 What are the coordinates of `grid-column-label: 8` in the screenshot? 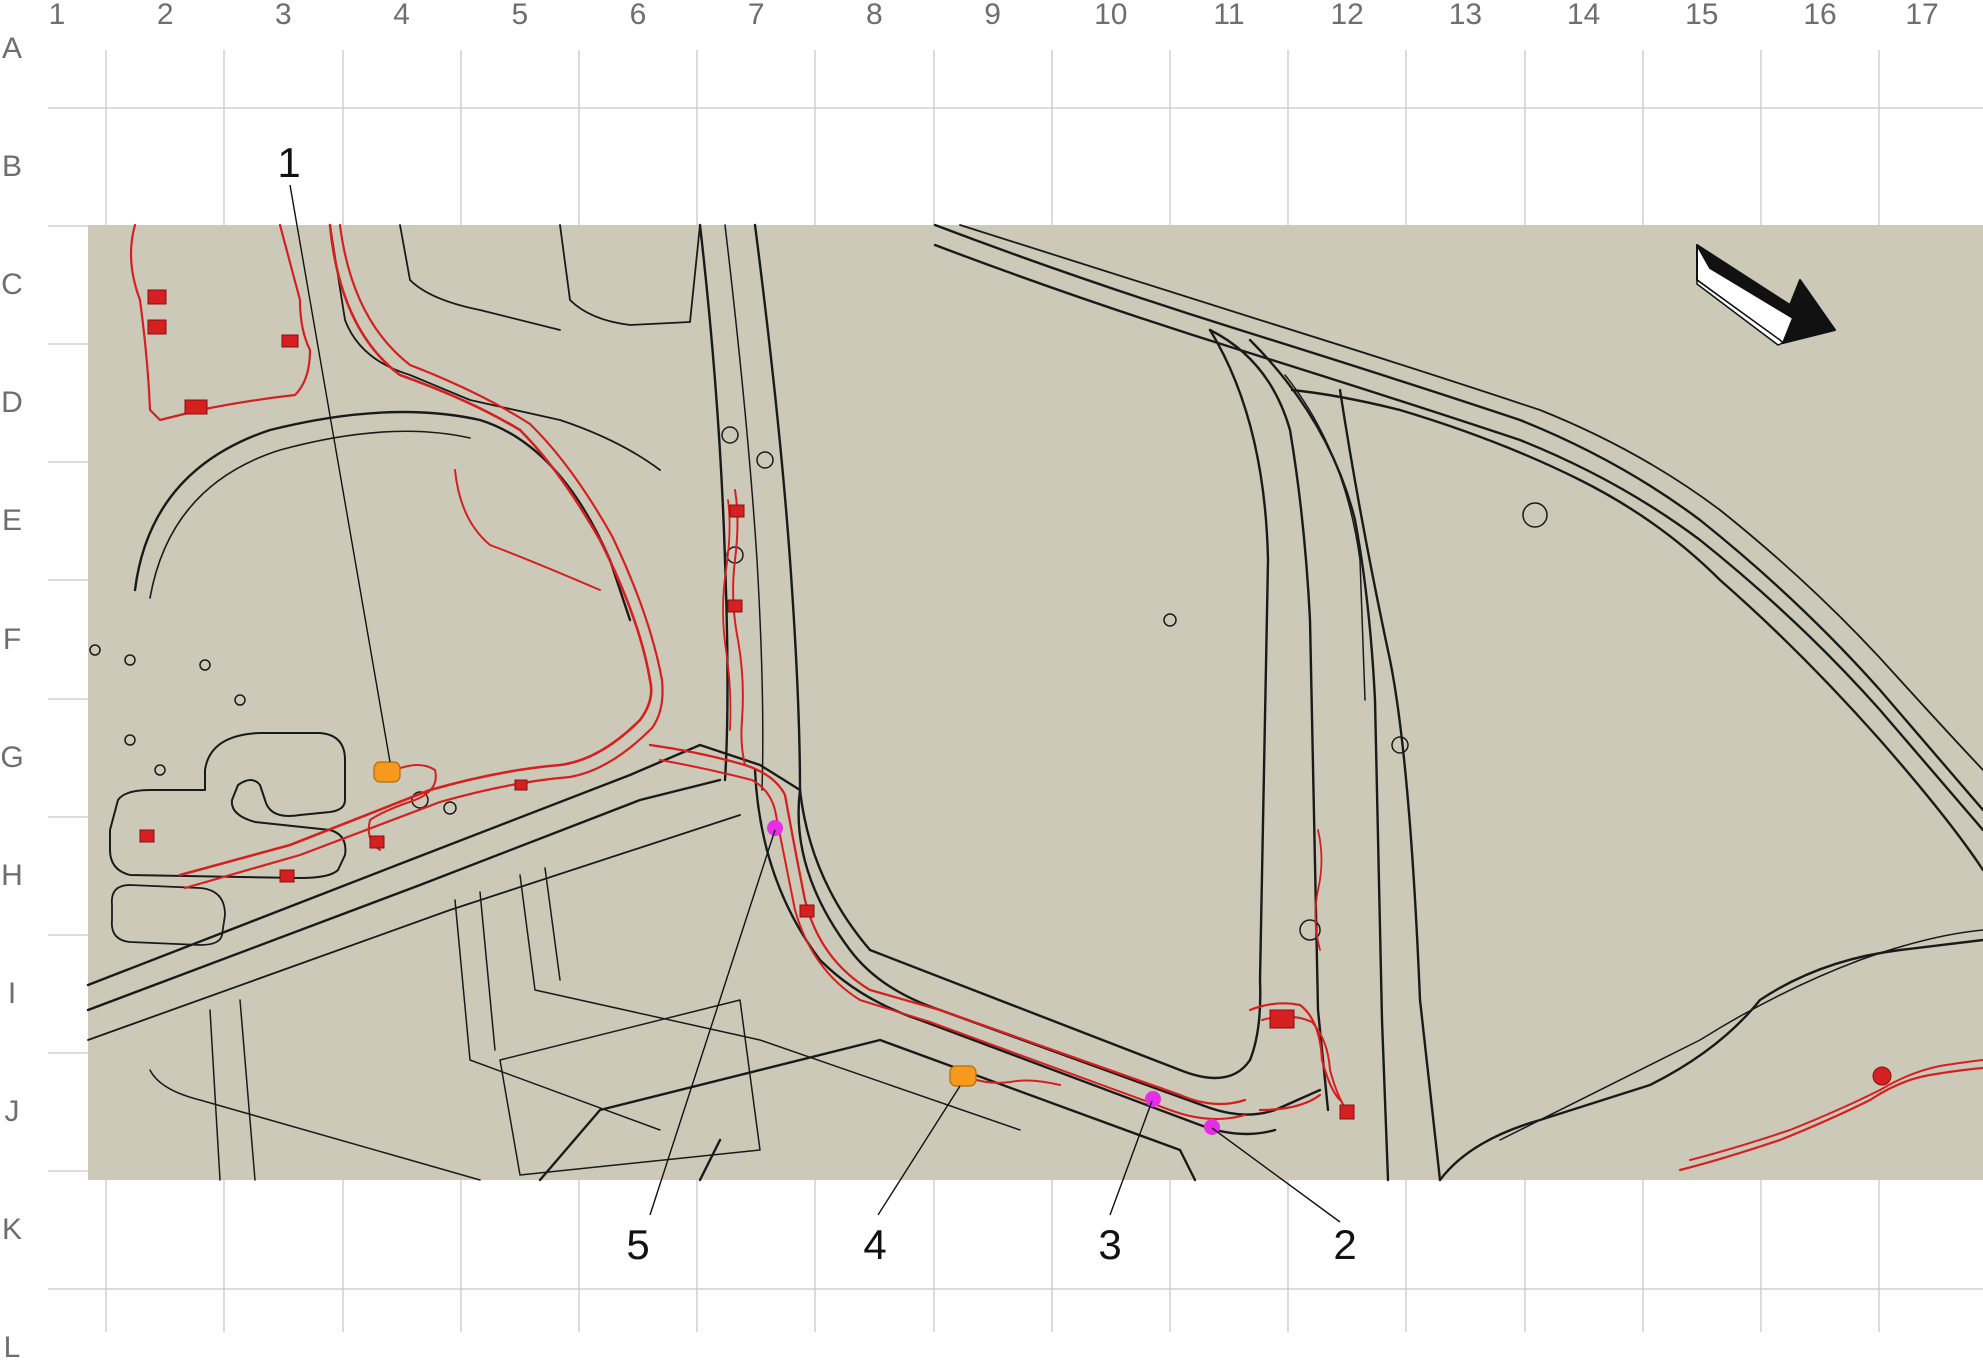 It's located at (874, 15).